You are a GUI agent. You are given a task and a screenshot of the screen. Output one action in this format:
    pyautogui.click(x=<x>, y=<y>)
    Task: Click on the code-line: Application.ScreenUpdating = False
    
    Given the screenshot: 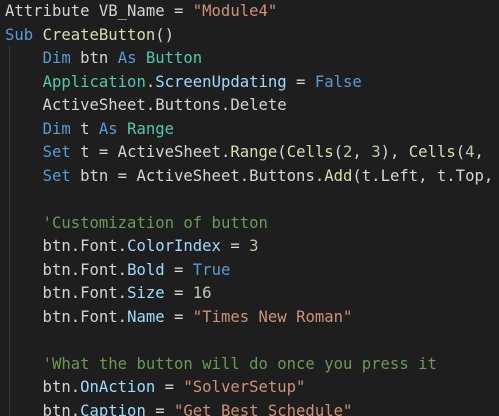 What is the action you would take?
    pyautogui.click(x=183, y=82)
    